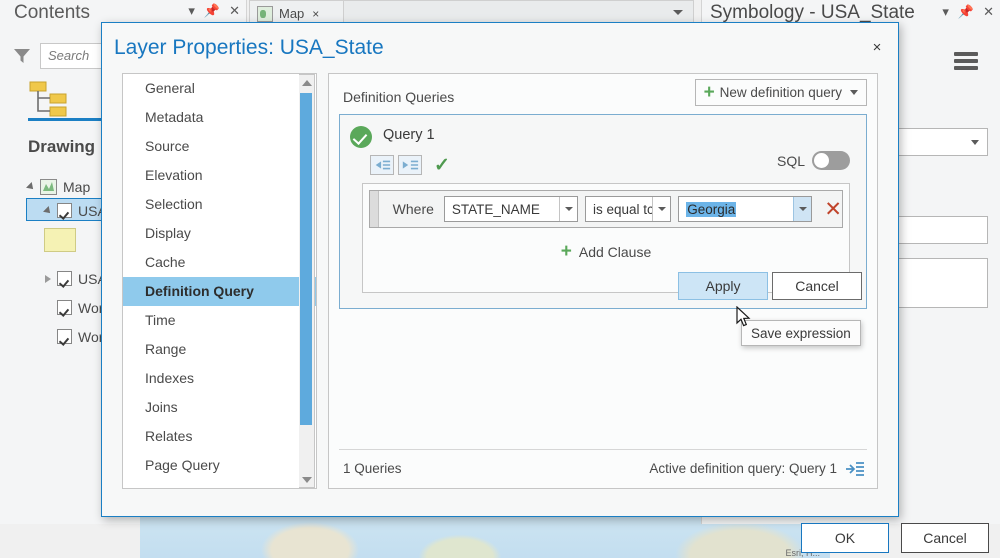 This screenshot has width=1000, height=558. I want to click on layer-symbol-swatch, so click(60, 240).